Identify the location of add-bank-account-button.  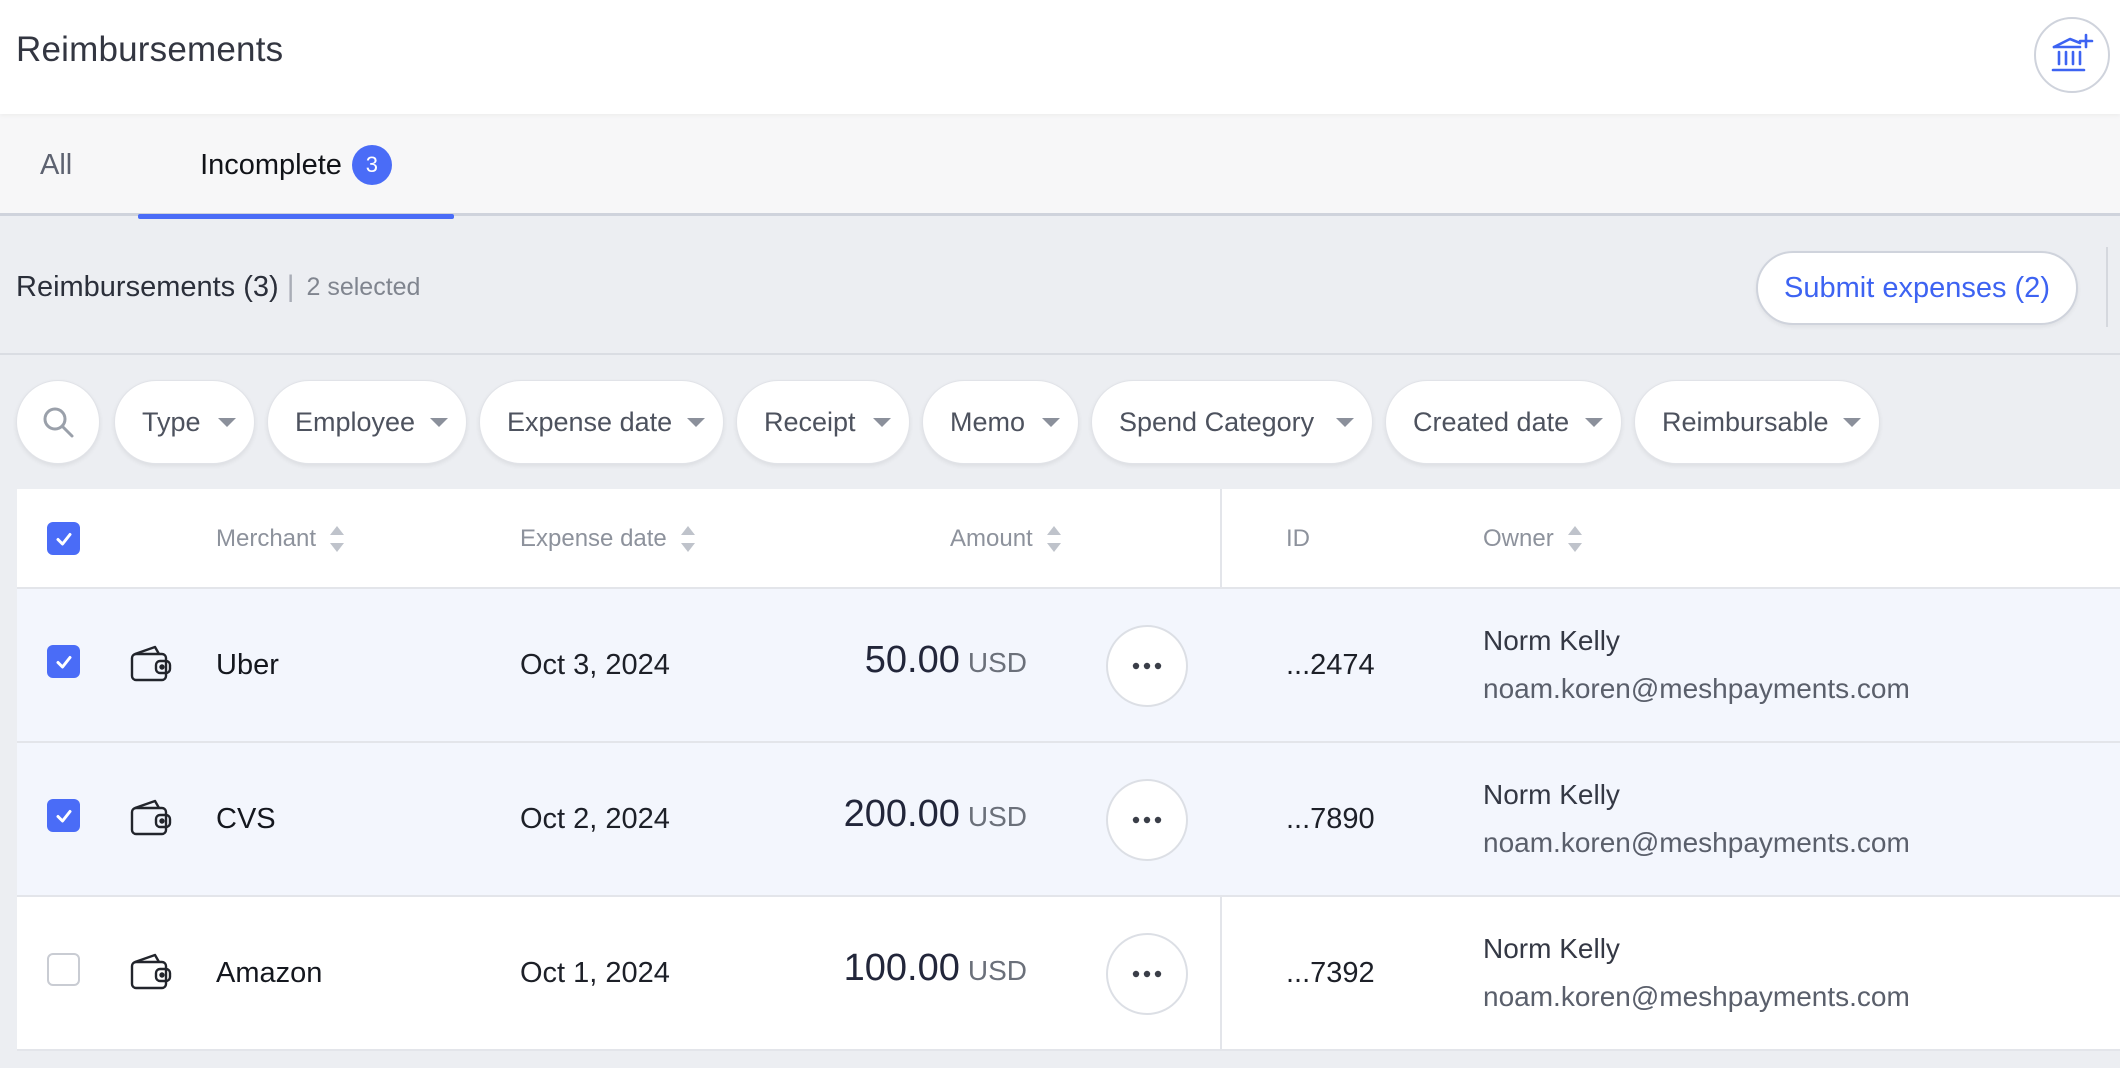
(2072, 55).